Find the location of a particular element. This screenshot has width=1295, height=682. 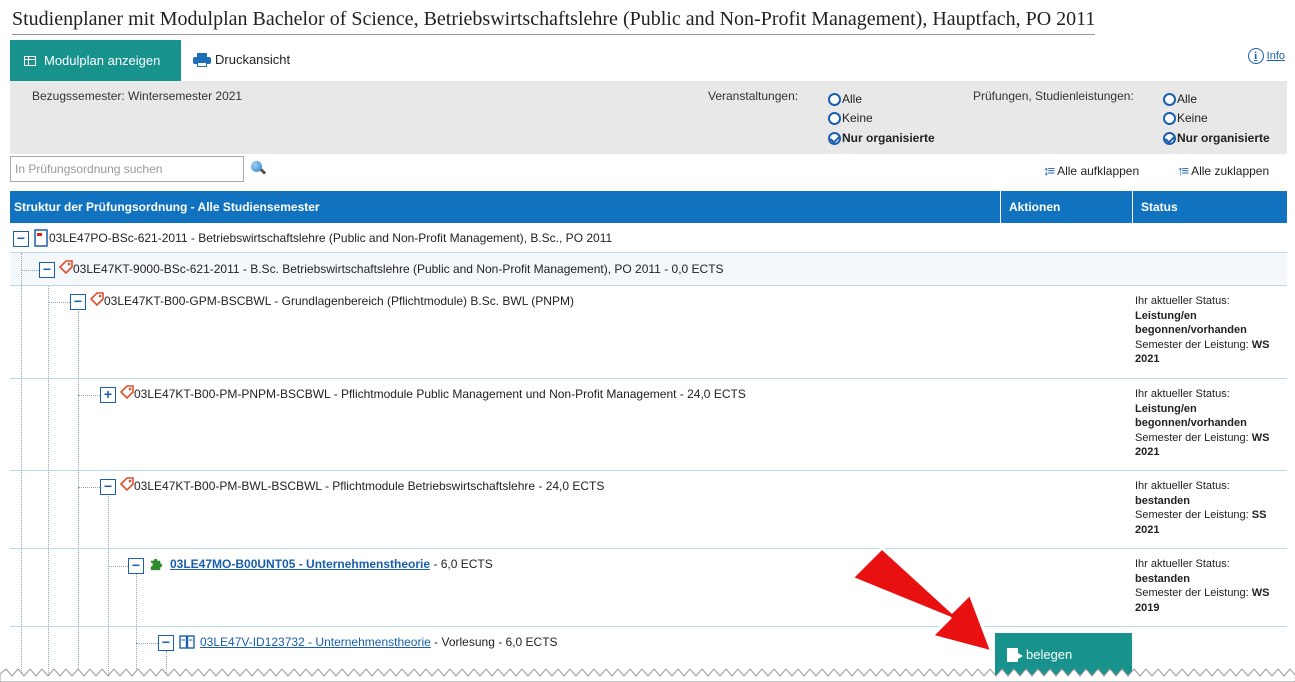

pruefungen-radio-keine: Keine is located at coordinates (1185, 118).